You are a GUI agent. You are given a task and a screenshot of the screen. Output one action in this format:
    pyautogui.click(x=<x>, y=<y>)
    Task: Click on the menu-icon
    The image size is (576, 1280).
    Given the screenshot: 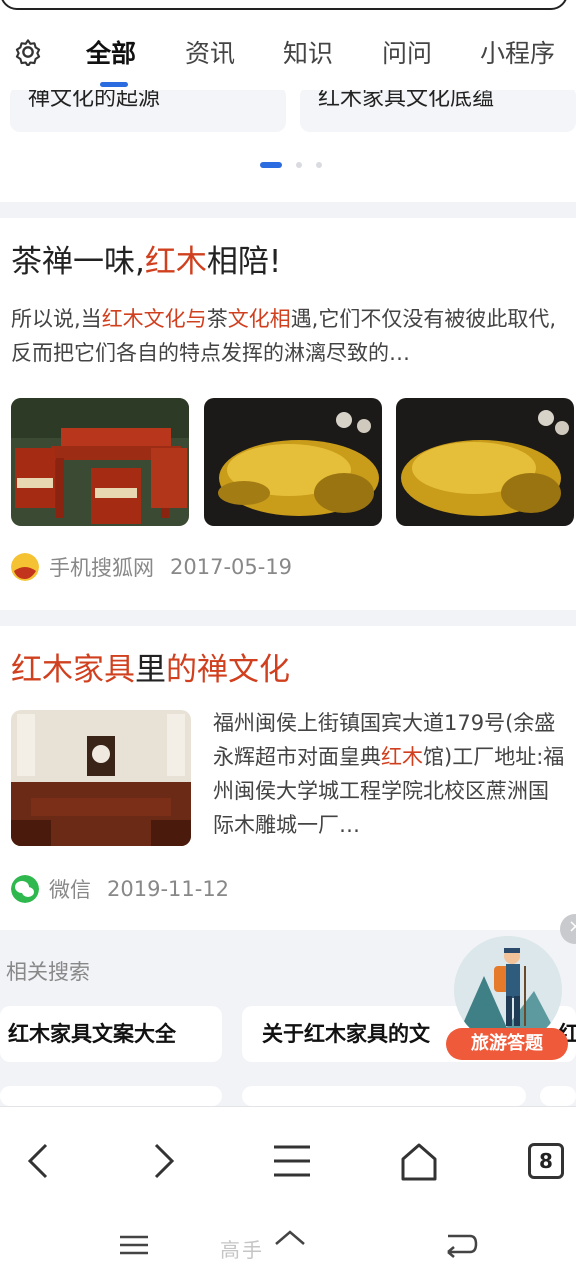 What is the action you would take?
    pyautogui.click(x=292, y=1161)
    